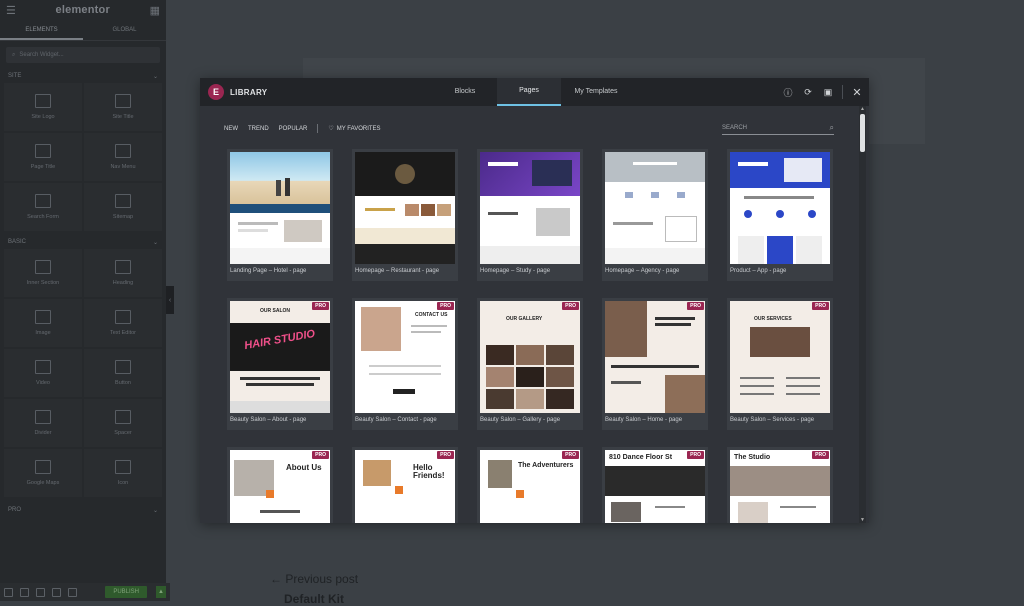  I want to click on template-title: Product – App - page, so click(758, 271).